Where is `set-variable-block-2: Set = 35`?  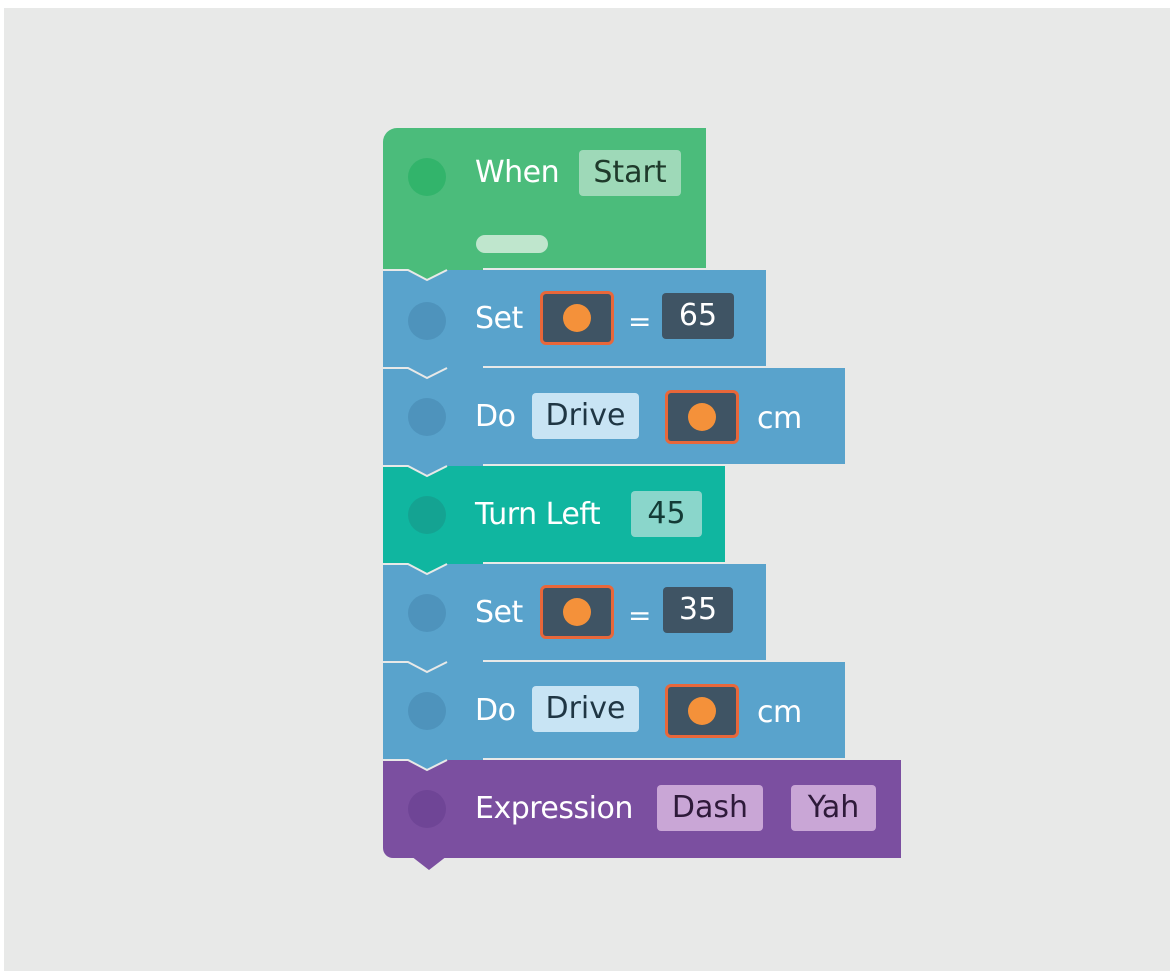
set-variable-block-2: Set = 35 is located at coordinates (574, 612).